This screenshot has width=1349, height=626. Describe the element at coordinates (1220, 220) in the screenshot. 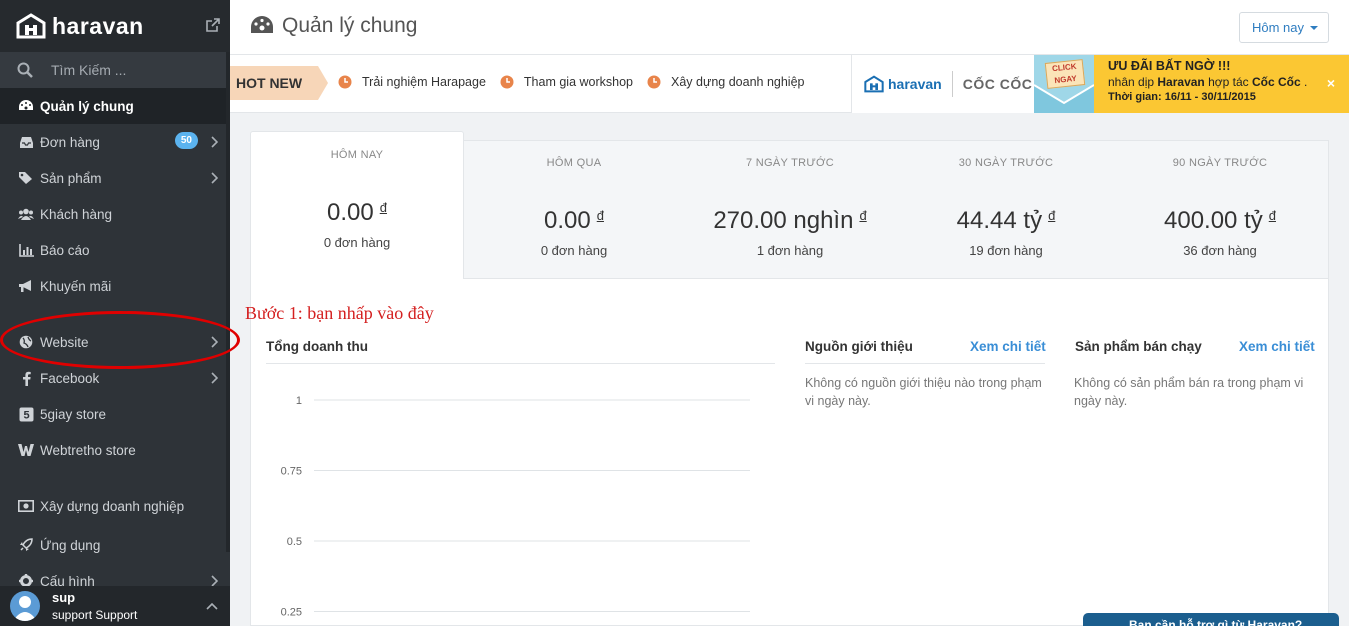

I see `stat-value: 400.00 tỷ đ` at that location.